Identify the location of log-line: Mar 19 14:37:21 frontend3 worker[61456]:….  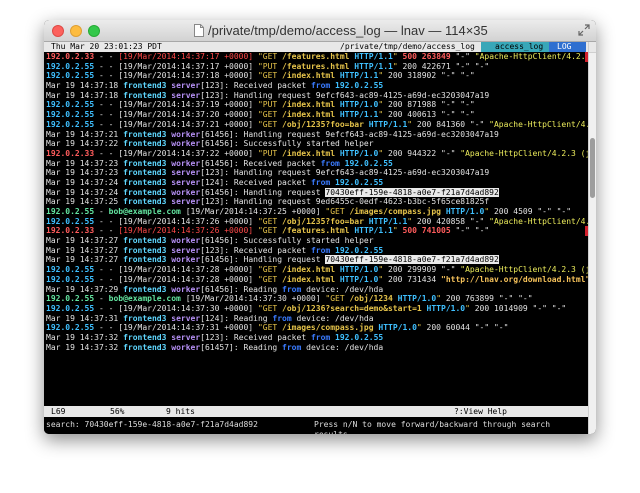
(316, 135).